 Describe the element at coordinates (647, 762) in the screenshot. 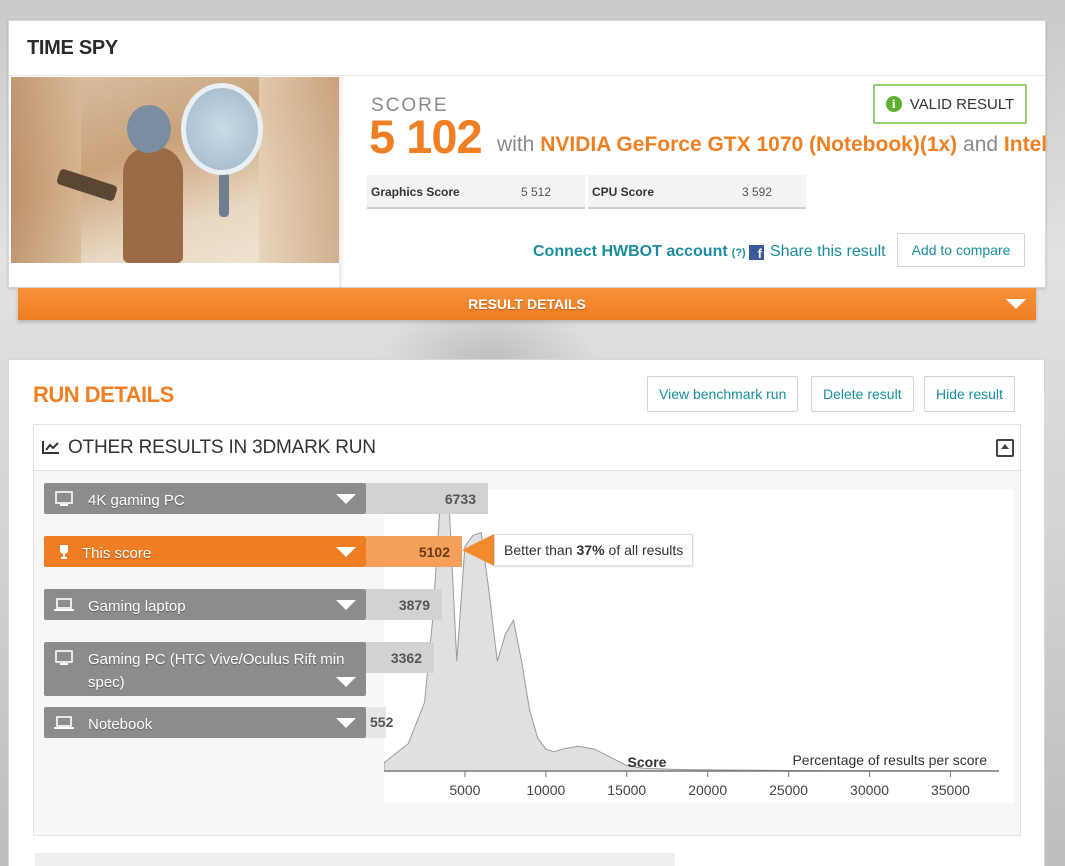

I see `x-axis-label: Score` at that location.